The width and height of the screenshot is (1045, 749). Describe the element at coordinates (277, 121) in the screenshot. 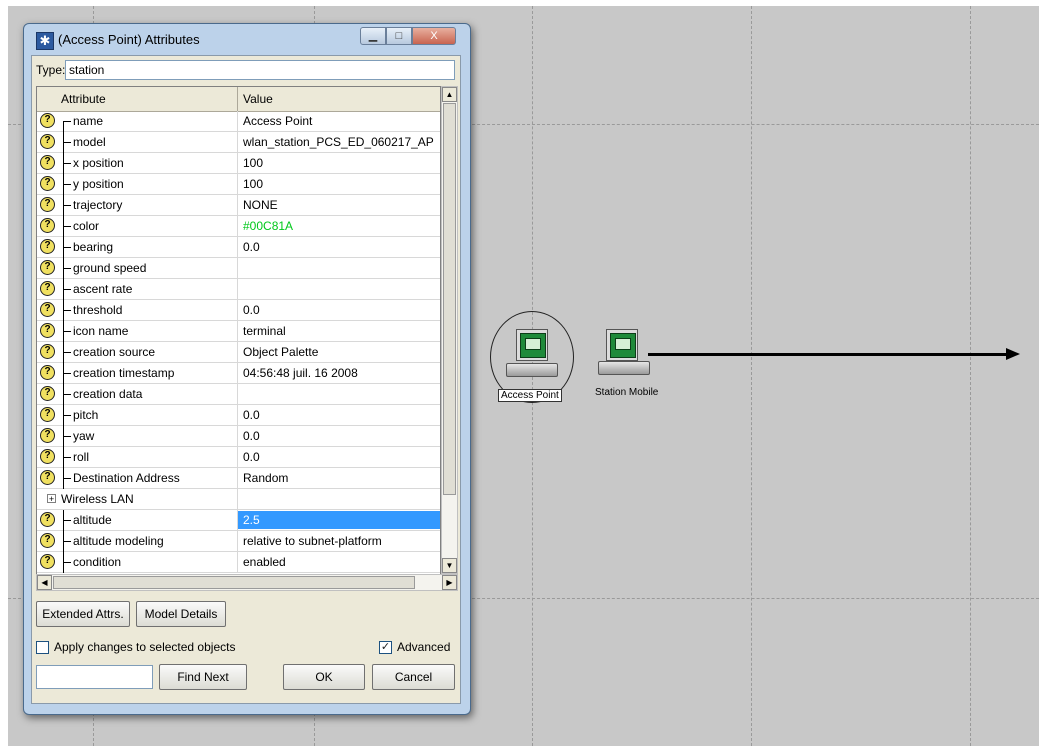

I see `attribute-value: Access Point` at that location.